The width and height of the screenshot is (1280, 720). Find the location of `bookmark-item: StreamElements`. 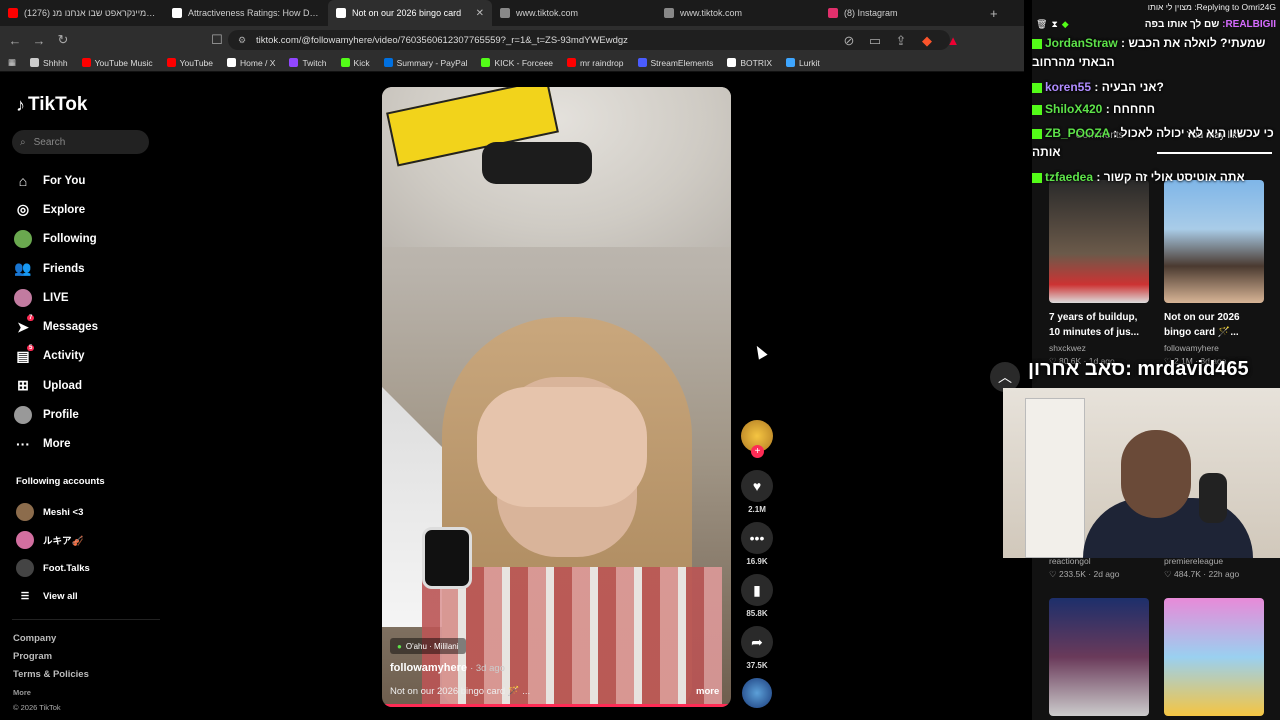

bookmark-item: StreamElements is located at coordinates (675, 63).